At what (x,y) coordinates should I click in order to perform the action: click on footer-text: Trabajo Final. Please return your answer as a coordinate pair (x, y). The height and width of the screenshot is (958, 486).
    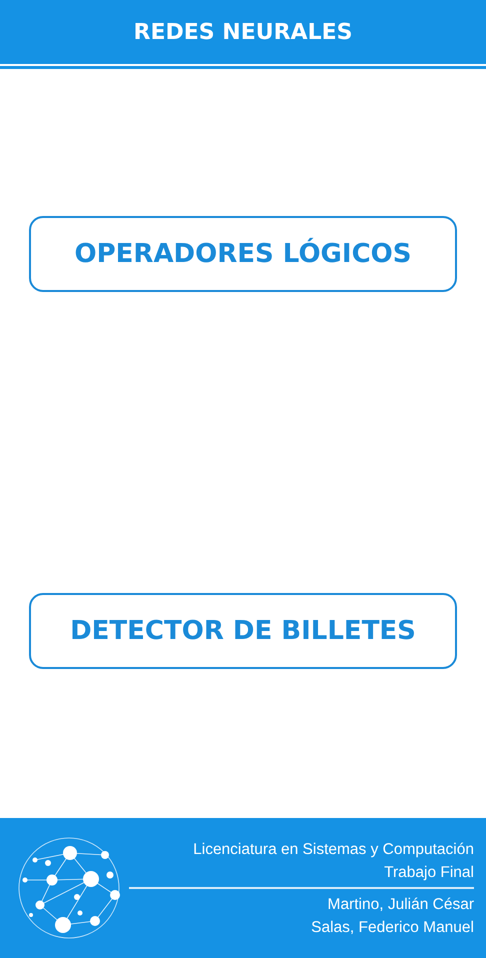
    Looking at the image, I should click on (428, 872).